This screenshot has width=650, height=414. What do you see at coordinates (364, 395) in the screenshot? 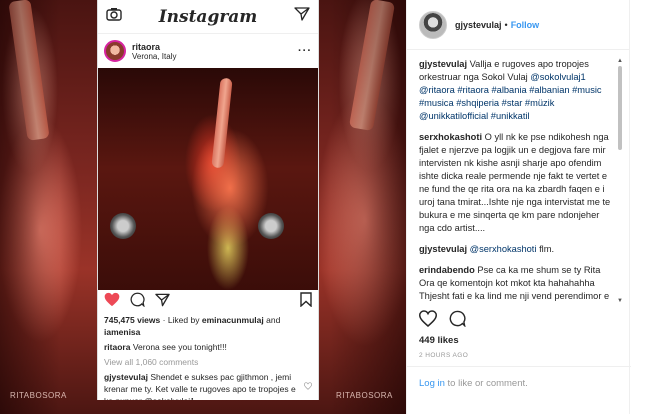
I see `watermark-right: RITABOSORA` at bounding box center [364, 395].